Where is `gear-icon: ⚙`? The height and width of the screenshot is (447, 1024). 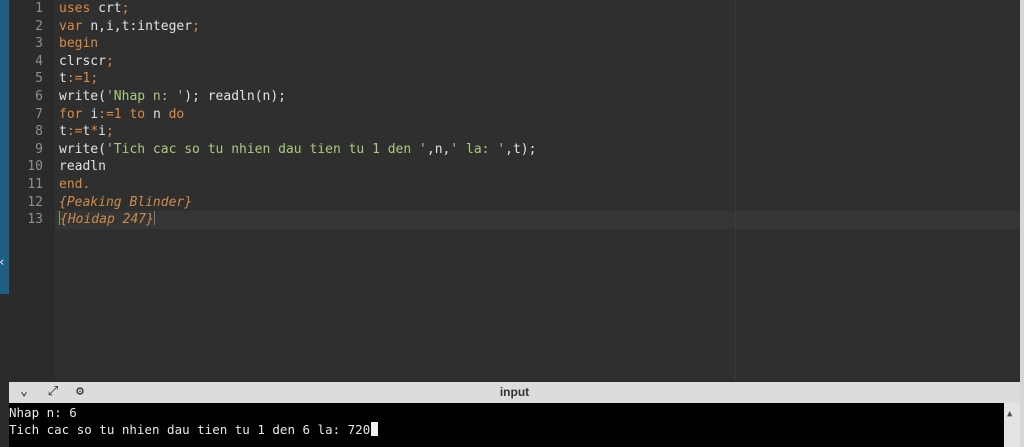
gear-icon: ⚙ is located at coordinates (80, 392).